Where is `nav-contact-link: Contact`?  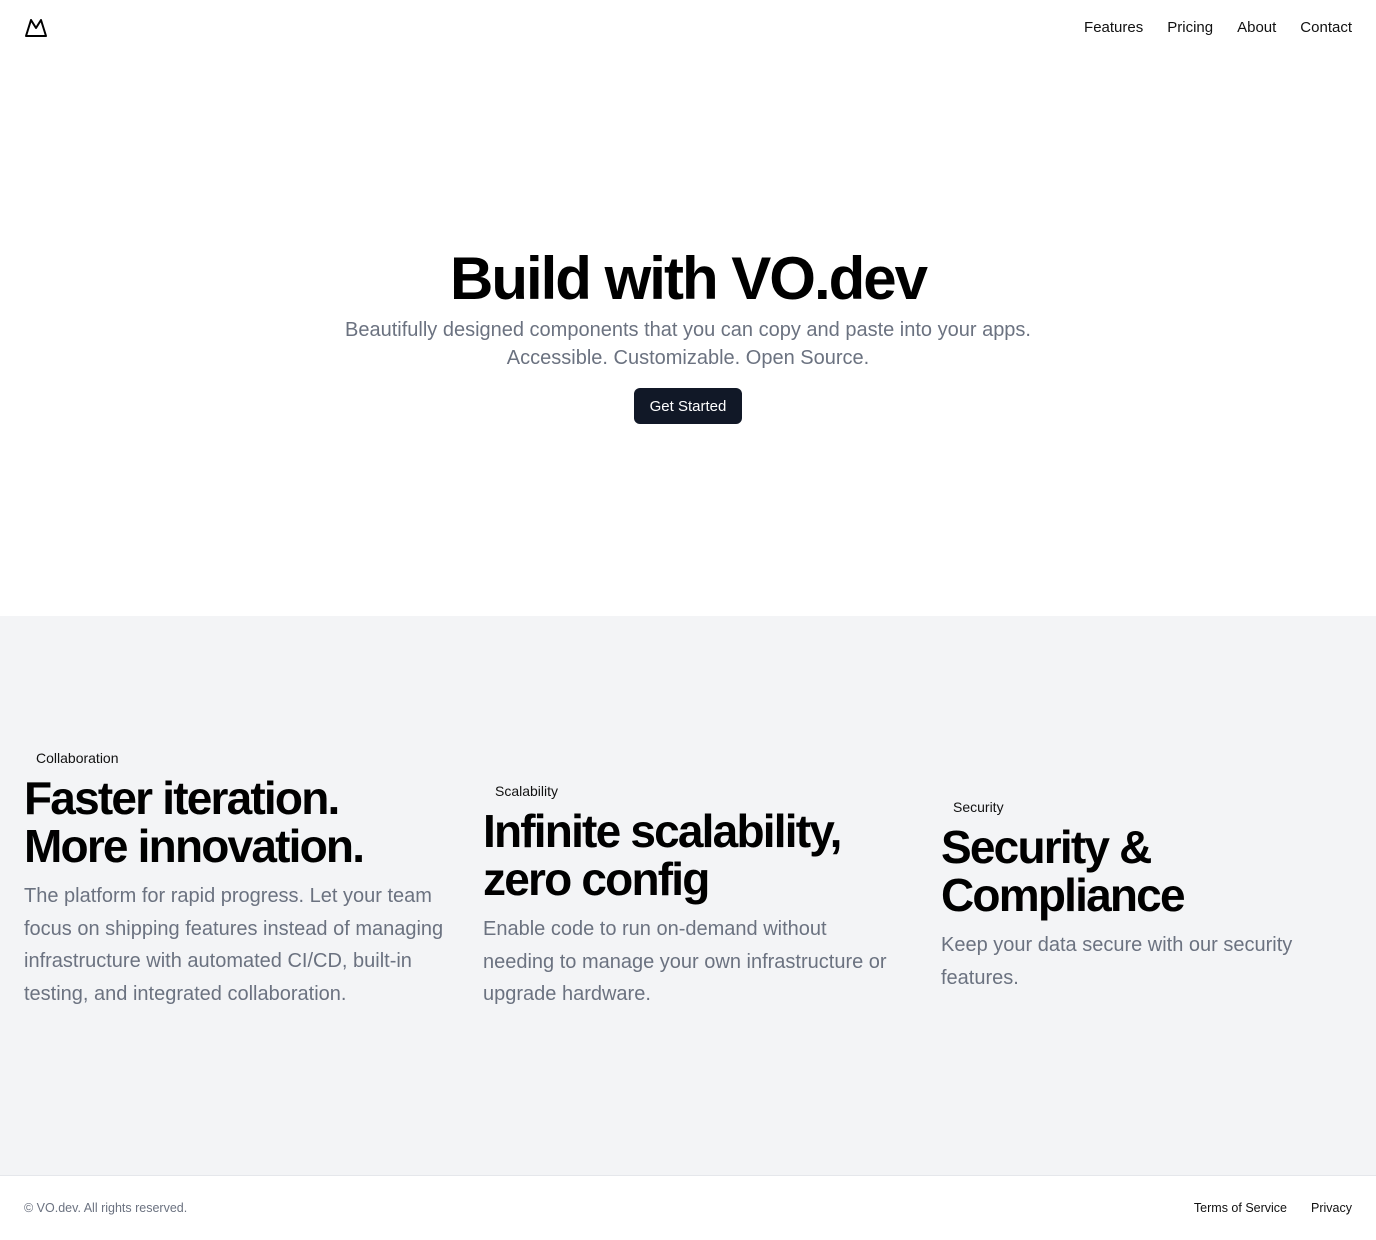
nav-contact-link: Contact is located at coordinates (1326, 28).